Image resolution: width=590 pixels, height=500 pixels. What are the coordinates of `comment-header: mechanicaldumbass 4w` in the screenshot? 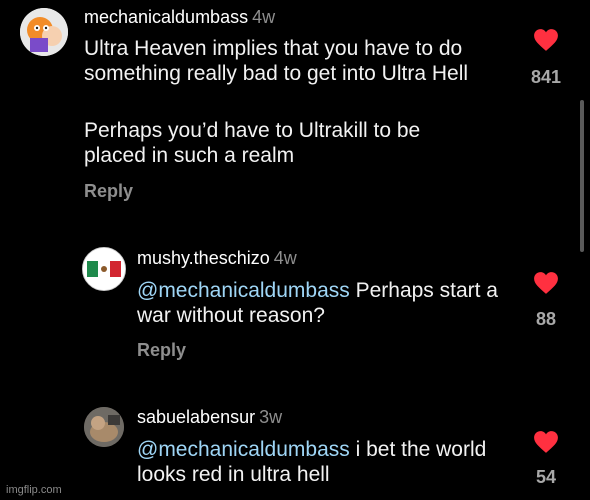 It's located at (179, 17).